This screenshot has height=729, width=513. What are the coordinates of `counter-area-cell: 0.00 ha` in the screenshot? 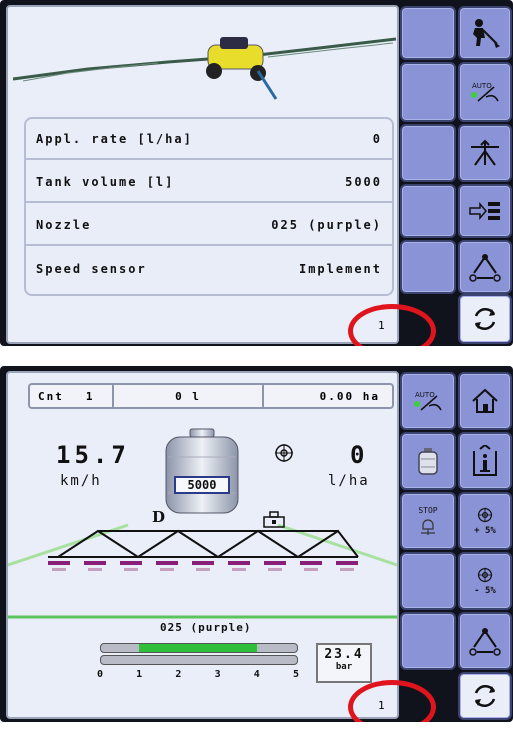 It's located at (326, 396).